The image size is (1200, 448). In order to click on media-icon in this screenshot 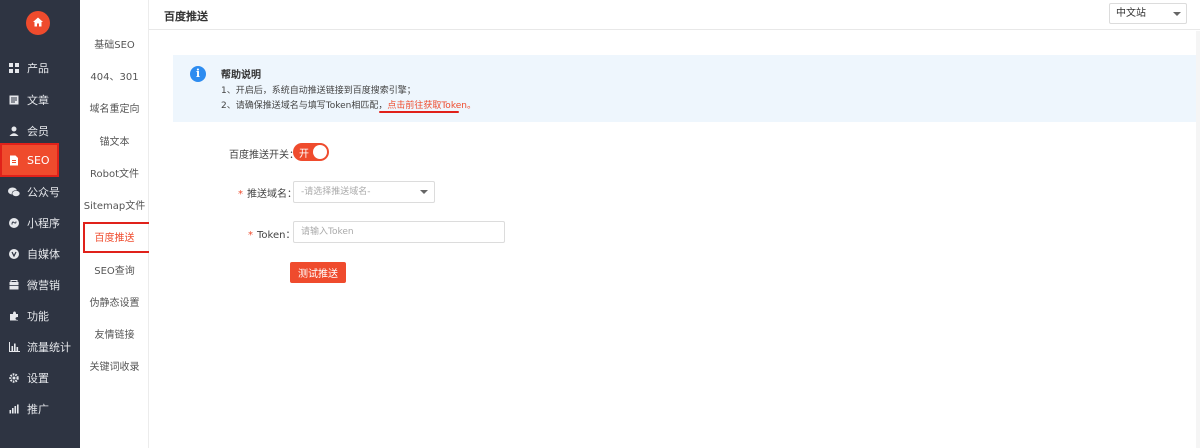, I will do `click(14, 254)`.